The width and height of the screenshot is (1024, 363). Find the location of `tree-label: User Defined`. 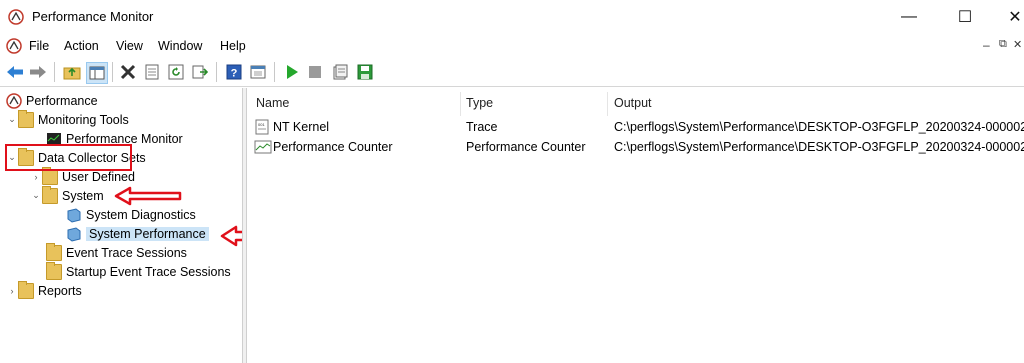

tree-label: User Defined is located at coordinates (98, 176).